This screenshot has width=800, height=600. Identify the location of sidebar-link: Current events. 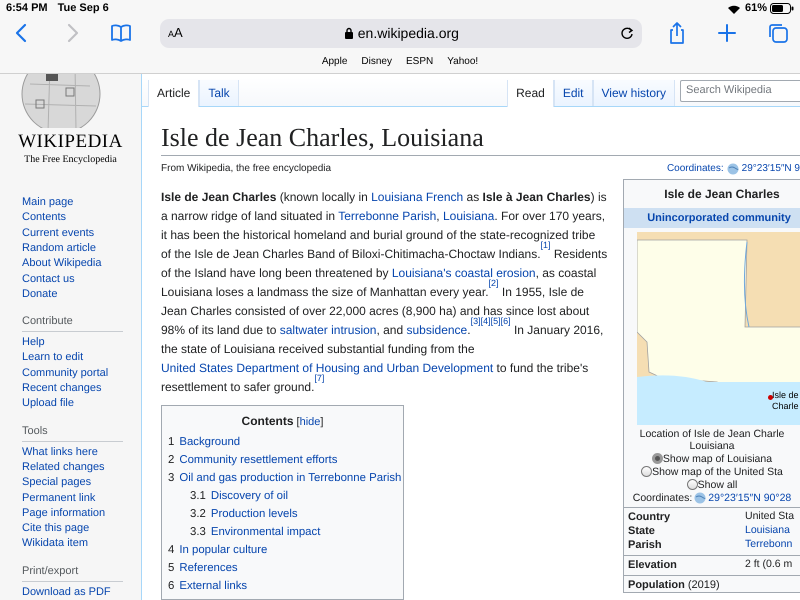
(72, 233).